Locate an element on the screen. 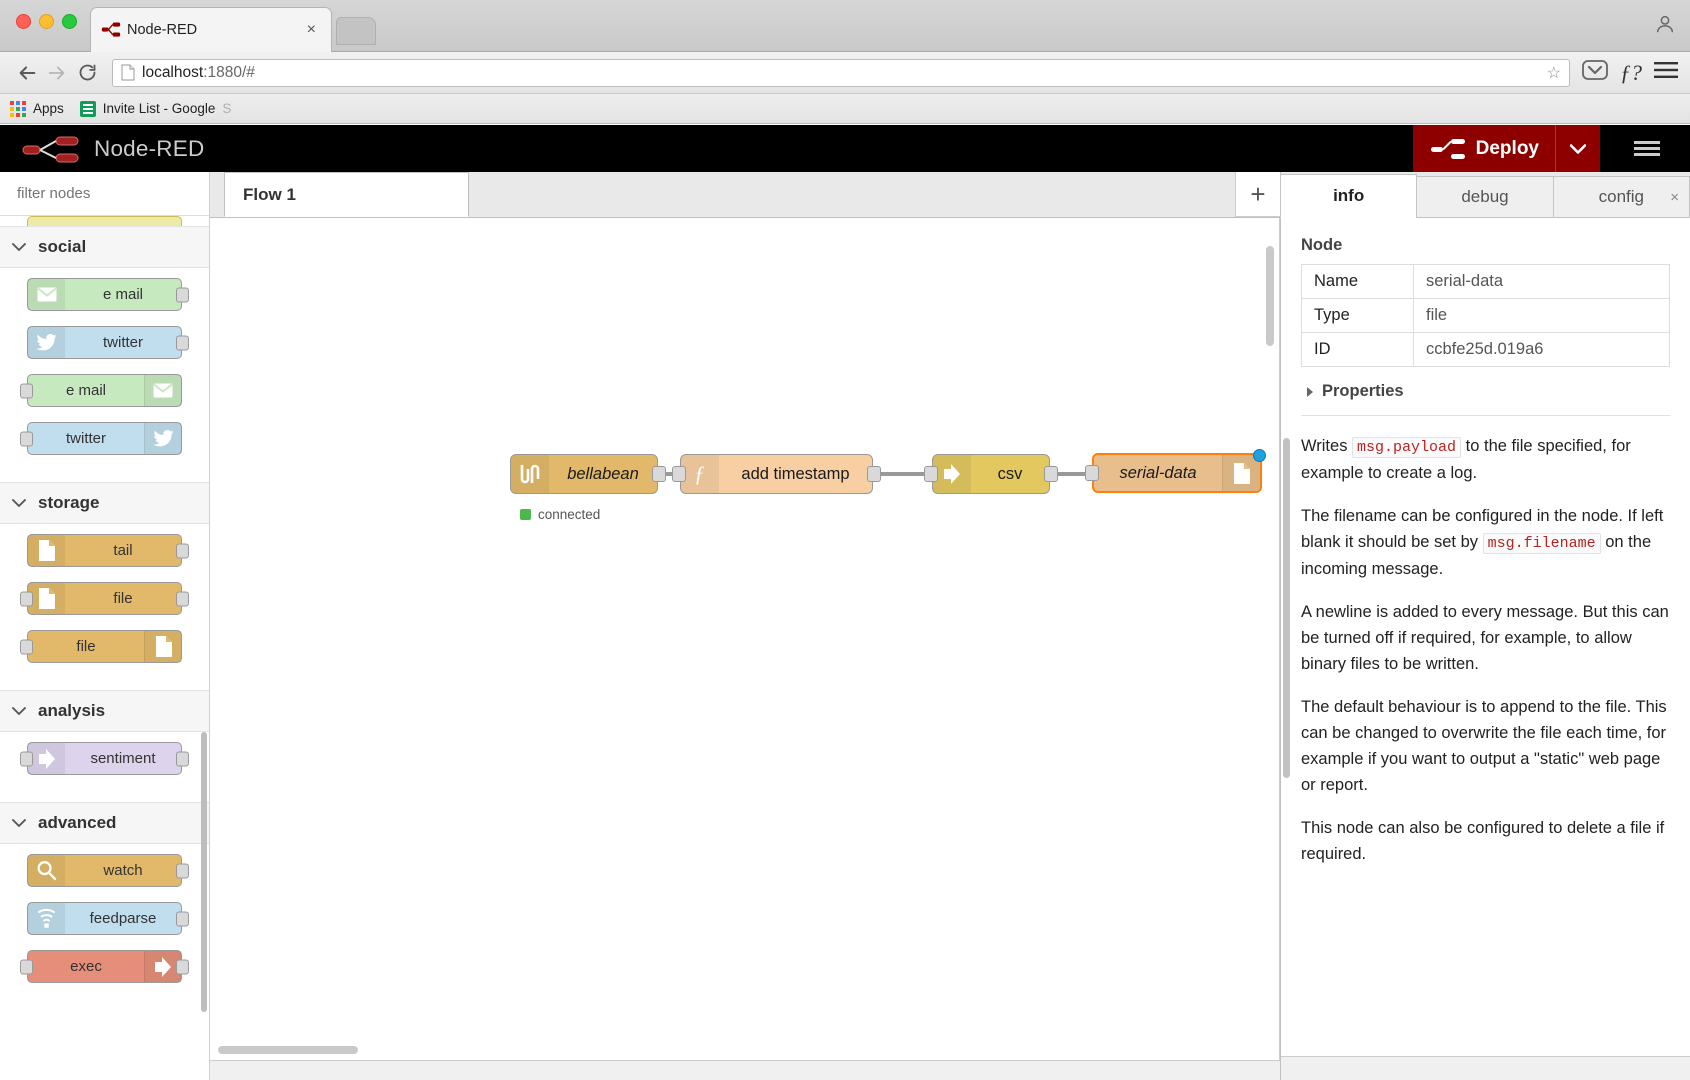 Image resolution: width=1690 pixels, height=1080 pixels. palette-node-partial-top is located at coordinates (104, 221).